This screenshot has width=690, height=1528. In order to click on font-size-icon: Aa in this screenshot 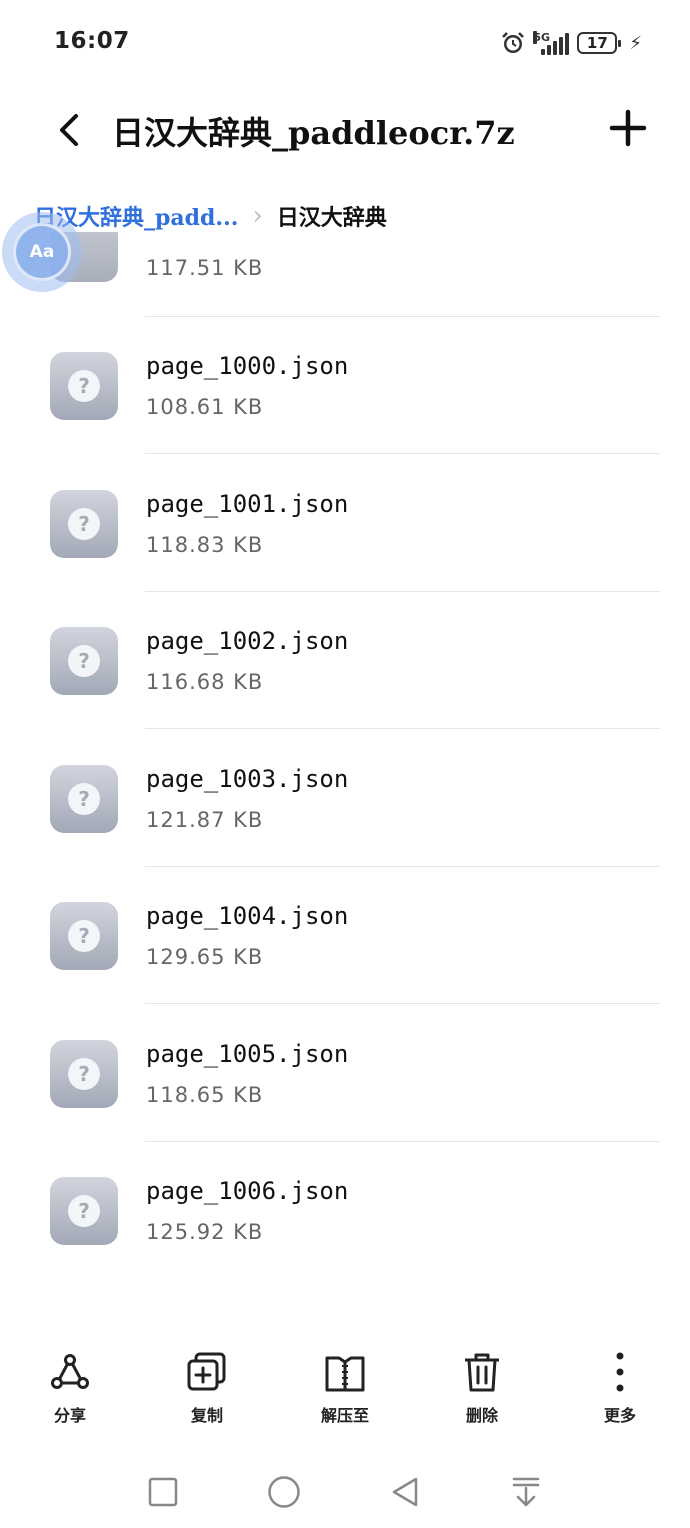, I will do `click(42, 252)`.